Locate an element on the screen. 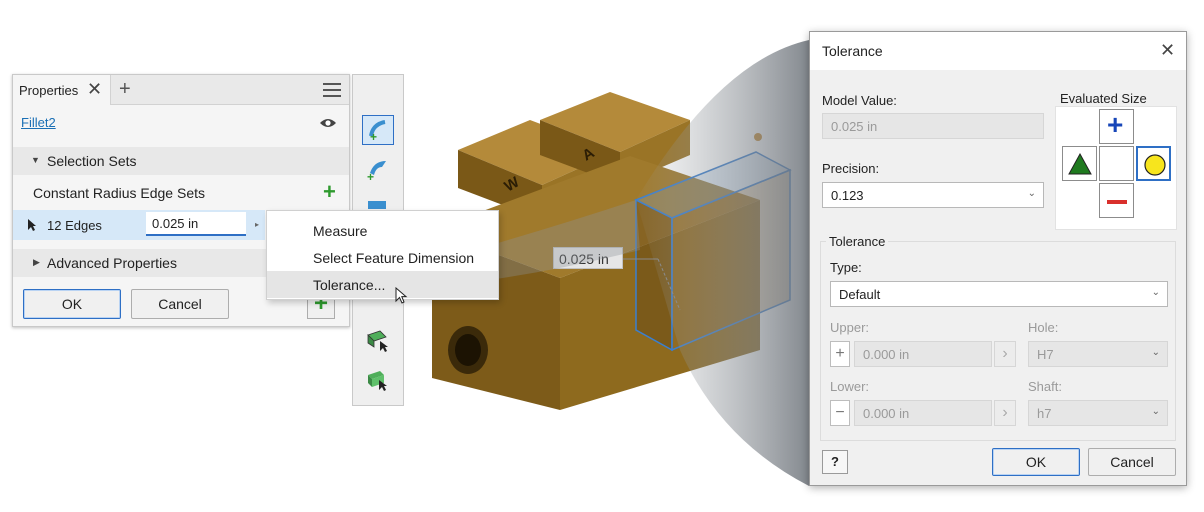 The height and width of the screenshot is (512, 1204). evaluated-size-label: Evaluated Size is located at coordinates (1103, 98).